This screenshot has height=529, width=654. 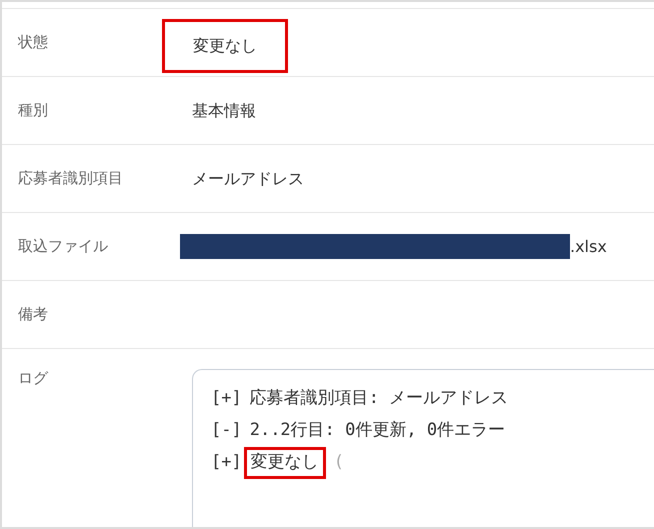 I want to click on field-value: .xlsx, so click(x=588, y=247).